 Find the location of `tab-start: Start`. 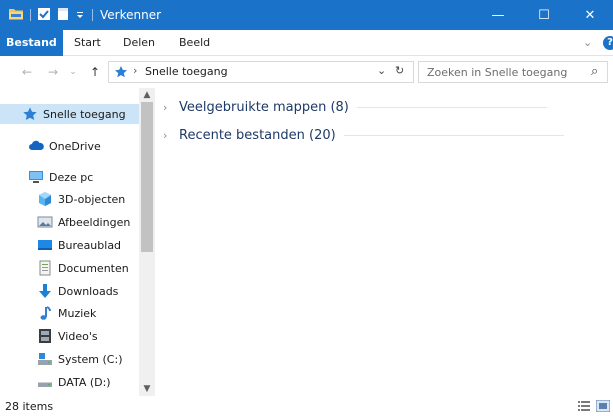

tab-start: Start is located at coordinates (87, 43).